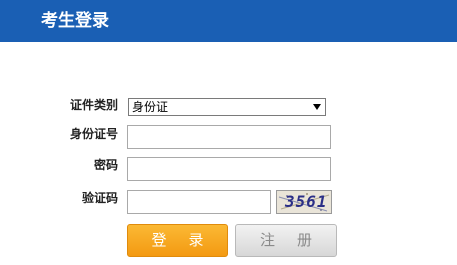  What do you see at coordinates (99, 198) in the screenshot?
I see `captcha-label: 验证码` at bounding box center [99, 198].